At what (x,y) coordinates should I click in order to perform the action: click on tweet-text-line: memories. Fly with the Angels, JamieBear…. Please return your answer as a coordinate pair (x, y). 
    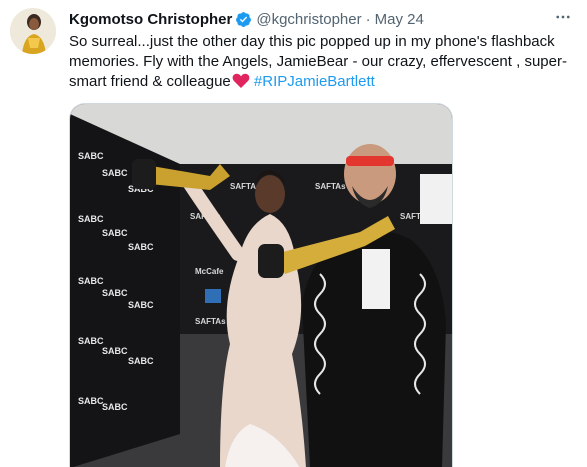
    Looking at the image, I should click on (318, 61).